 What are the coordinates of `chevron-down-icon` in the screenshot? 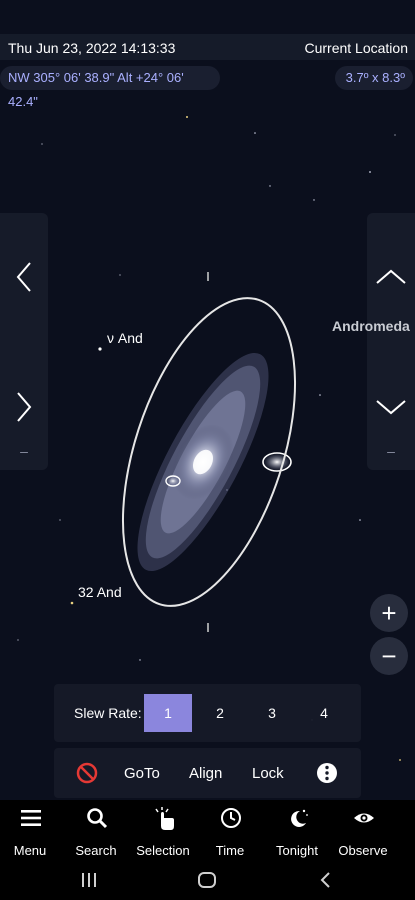 It's located at (391, 407).